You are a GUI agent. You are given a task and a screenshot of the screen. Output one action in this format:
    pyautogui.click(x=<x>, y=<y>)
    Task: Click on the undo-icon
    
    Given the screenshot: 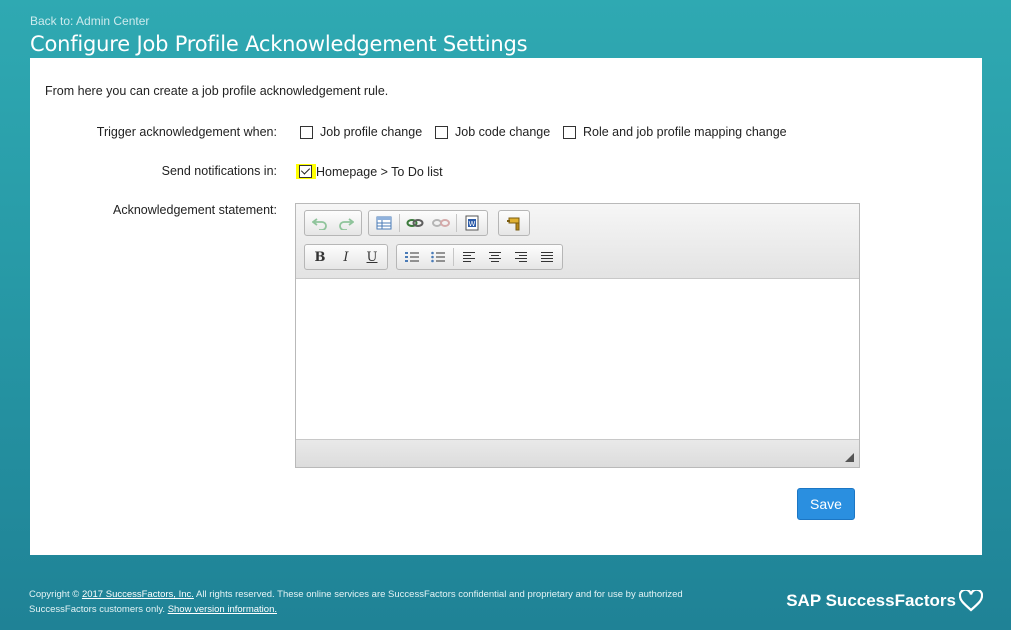 What is the action you would take?
    pyautogui.click(x=320, y=223)
    